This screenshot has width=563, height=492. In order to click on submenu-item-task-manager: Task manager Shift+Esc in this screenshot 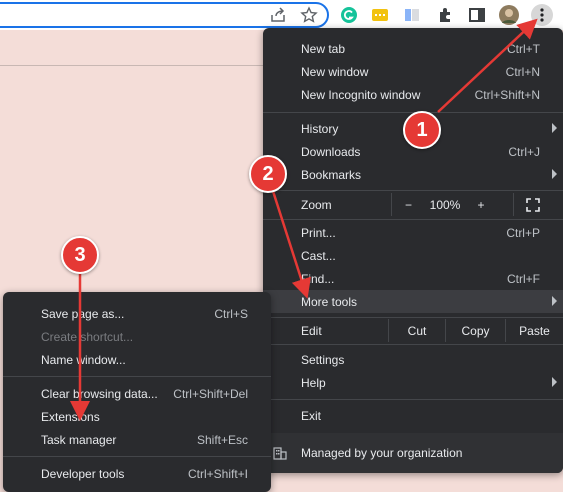, I will do `click(137, 439)`.